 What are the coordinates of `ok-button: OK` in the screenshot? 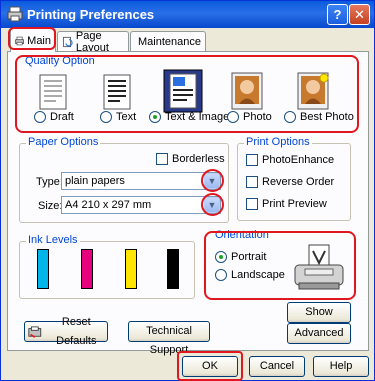 It's located at (210, 366).